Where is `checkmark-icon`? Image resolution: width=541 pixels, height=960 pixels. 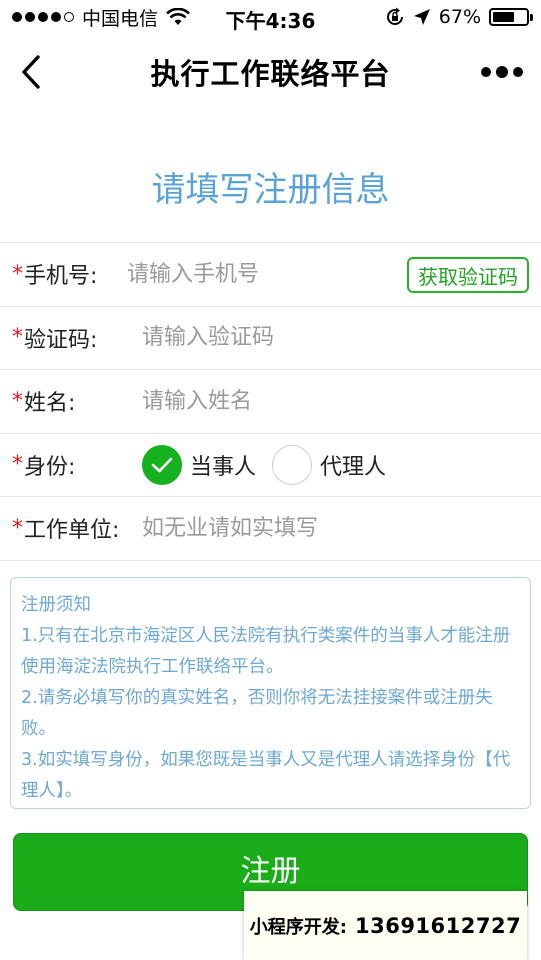
checkmark-icon is located at coordinates (162, 465).